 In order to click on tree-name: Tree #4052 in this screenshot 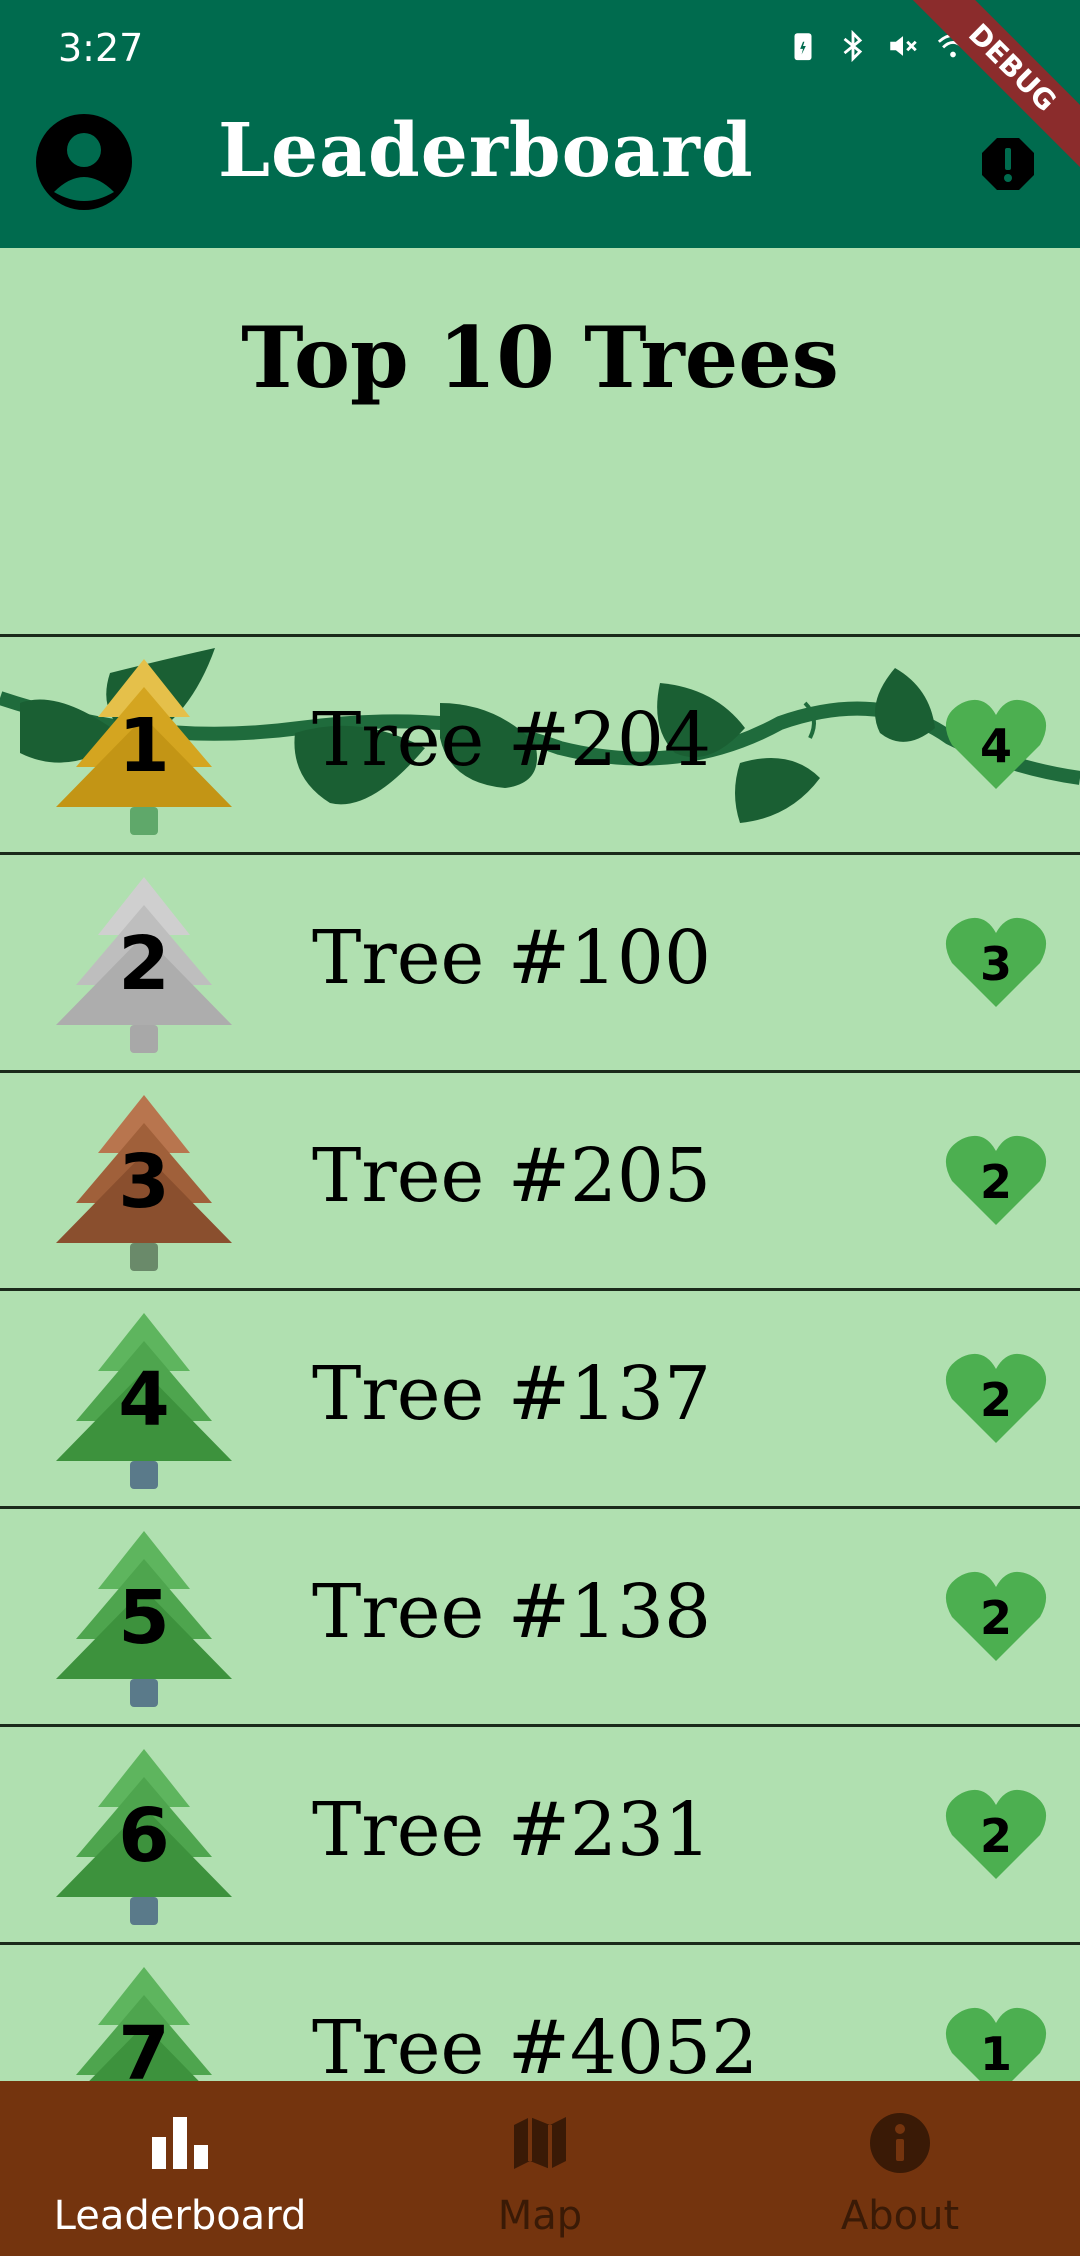, I will do `click(535, 2043)`.